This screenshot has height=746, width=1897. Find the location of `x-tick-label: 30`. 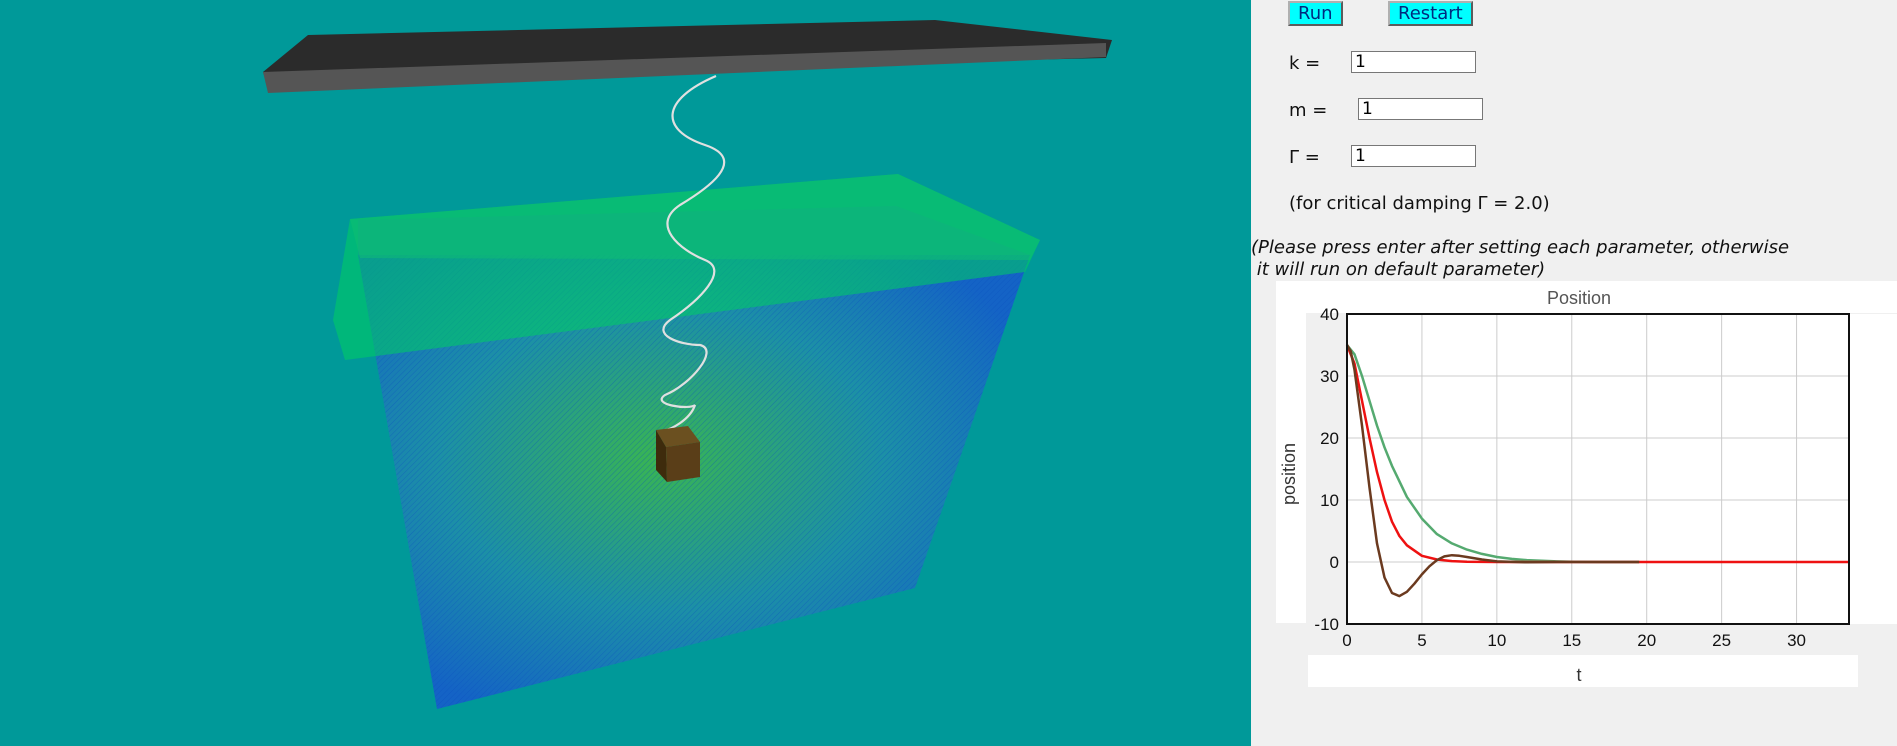

x-tick-label: 30 is located at coordinates (1796, 640).